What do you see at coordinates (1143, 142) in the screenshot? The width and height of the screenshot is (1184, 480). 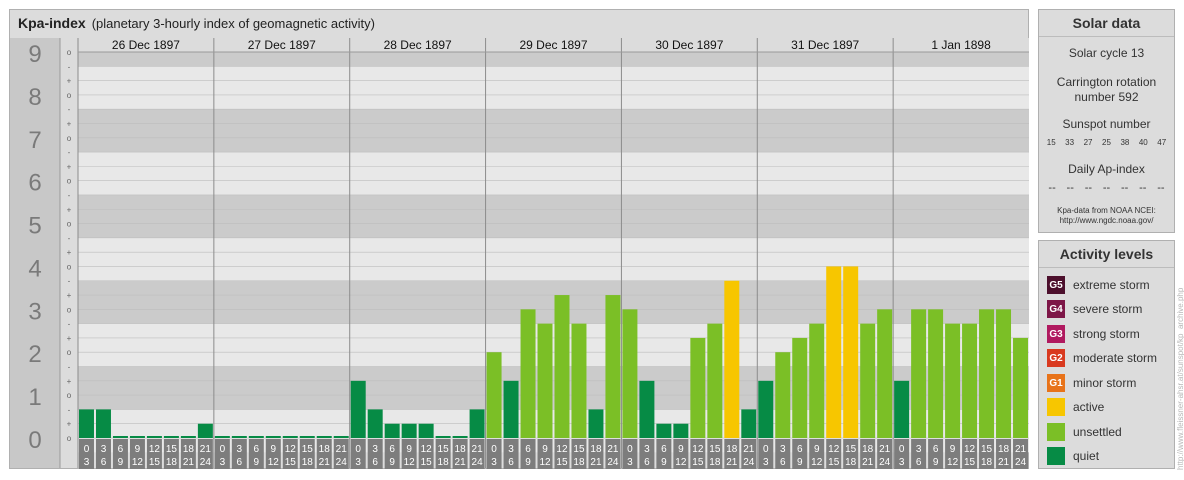 I see `sunspot-value: 40` at bounding box center [1143, 142].